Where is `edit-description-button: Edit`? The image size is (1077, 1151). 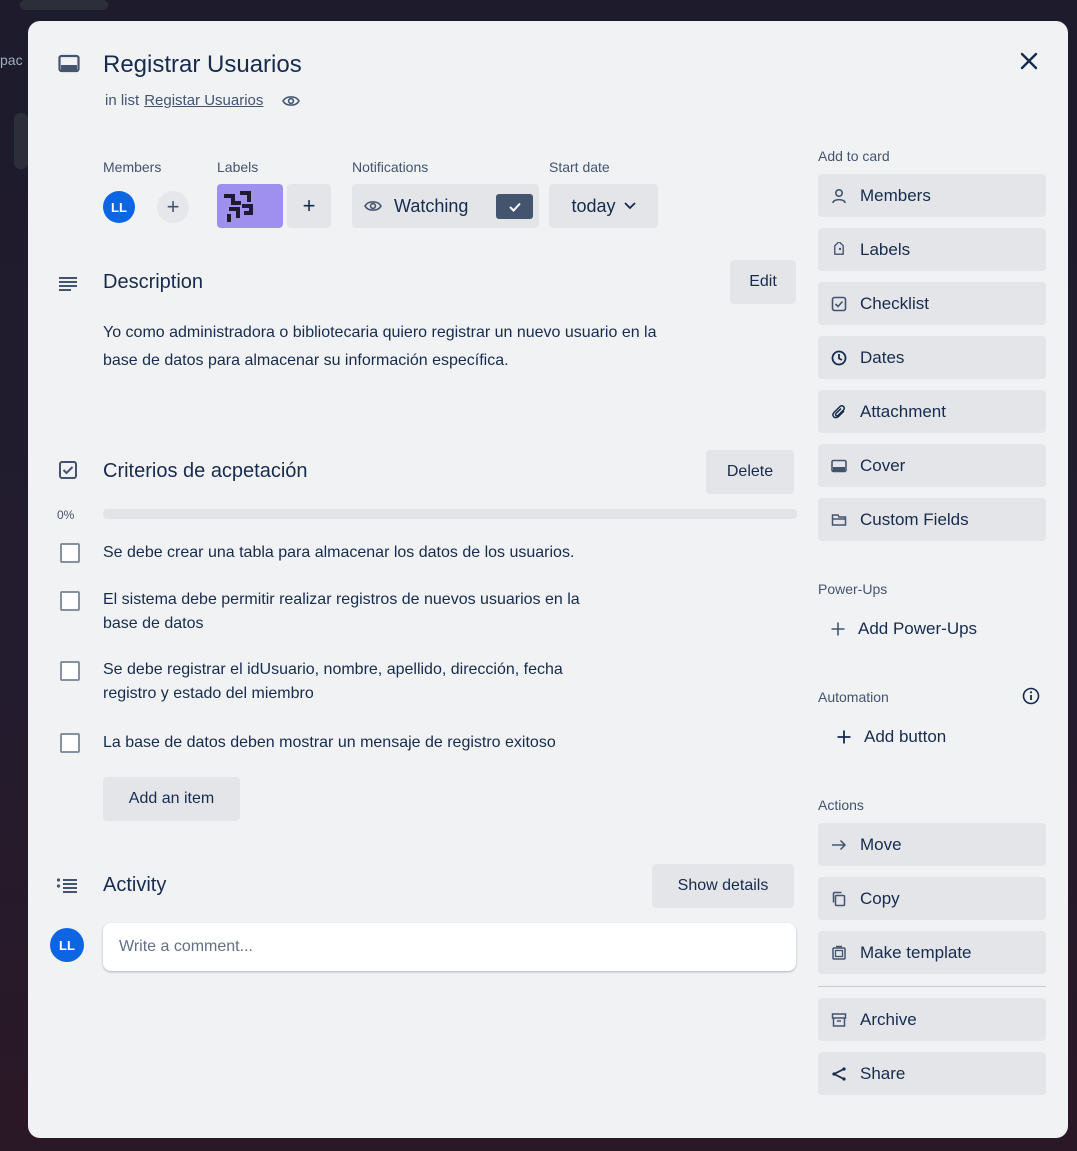
edit-description-button: Edit is located at coordinates (763, 282).